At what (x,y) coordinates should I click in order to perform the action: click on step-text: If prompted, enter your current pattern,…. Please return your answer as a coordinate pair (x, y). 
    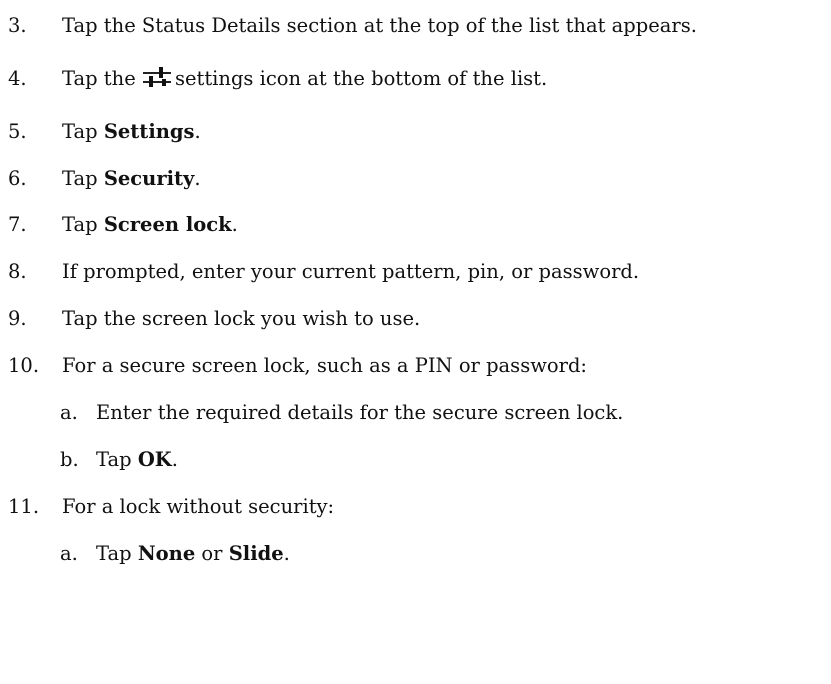
    Looking at the image, I should click on (351, 271).